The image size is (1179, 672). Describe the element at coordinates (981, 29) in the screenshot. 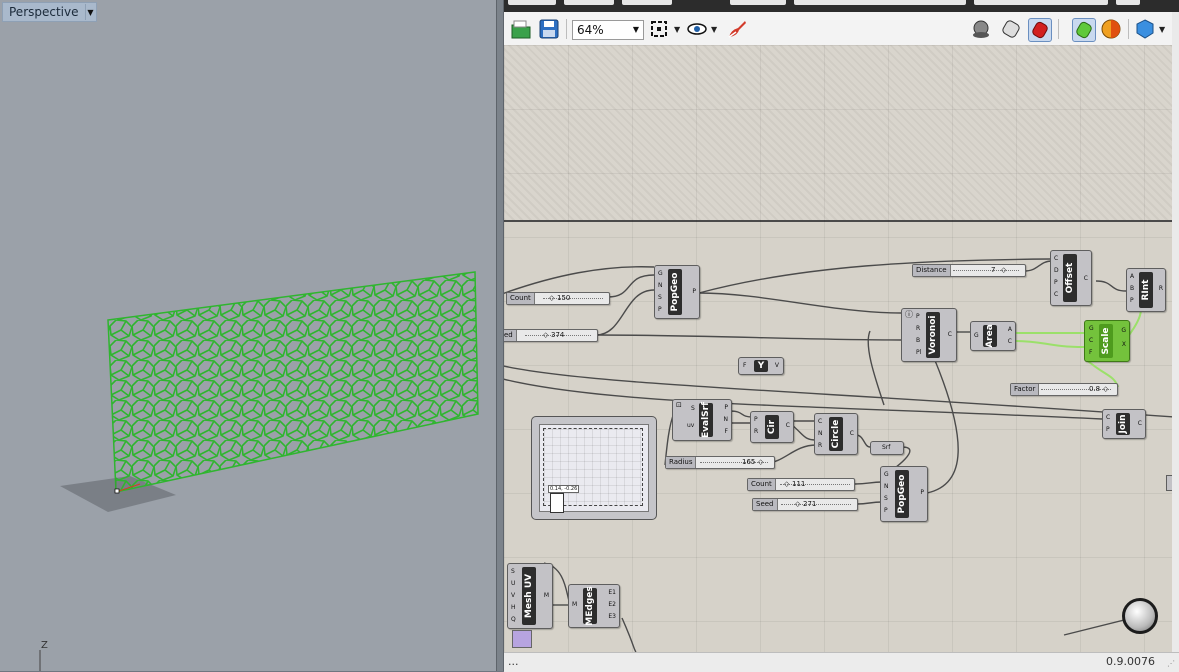

I see `shaded-preview-icon` at that location.